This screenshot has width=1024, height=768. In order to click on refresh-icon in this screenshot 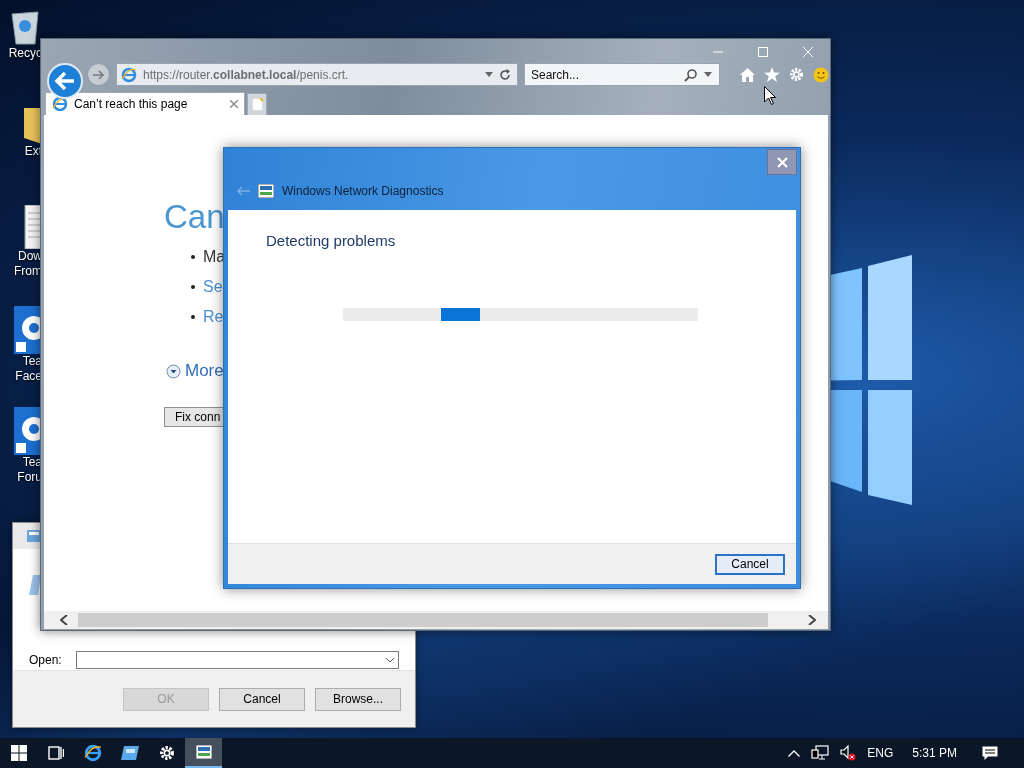, I will do `click(505, 74)`.